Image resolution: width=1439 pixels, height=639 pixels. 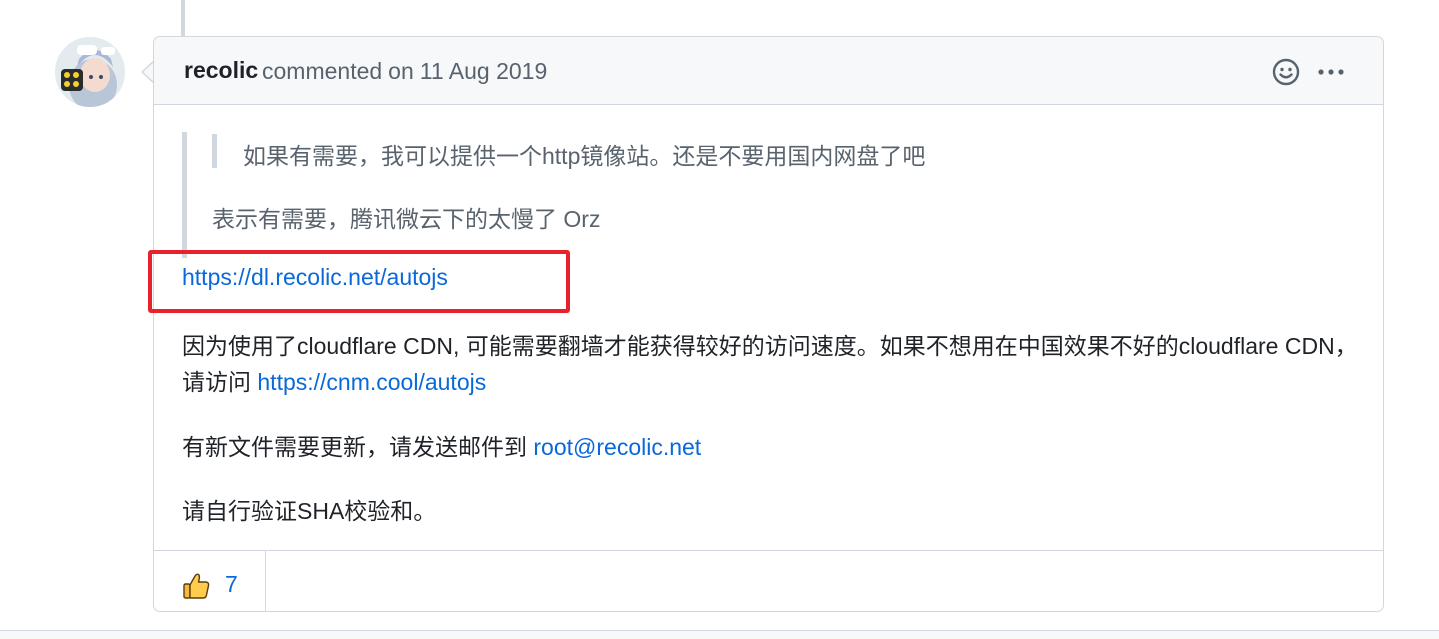 What do you see at coordinates (401, 71) in the screenshot?
I see `comment-date-prefix: on` at bounding box center [401, 71].